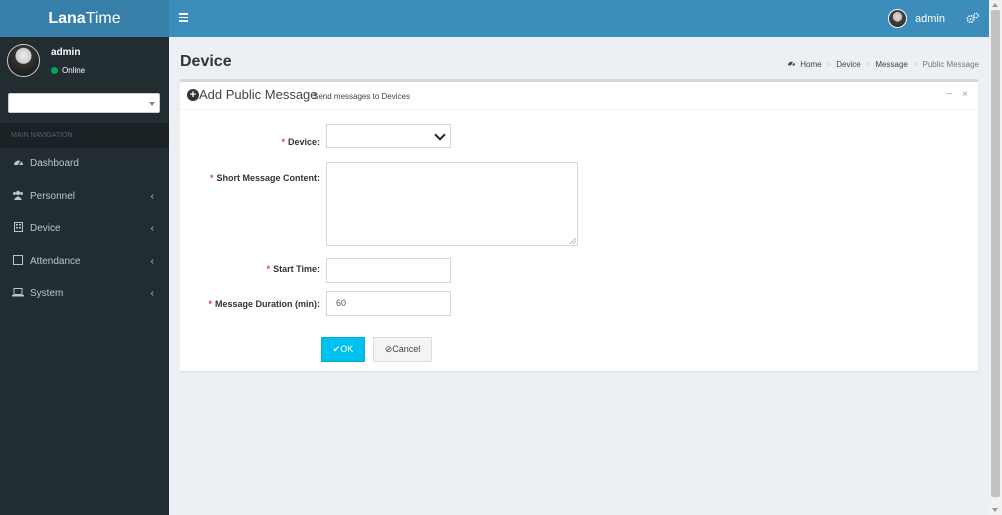 This screenshot has height=515, width=1002. Describe the element at coordinates (54, 163) in the screenshot. I see `sidebar-item-label: Dashboard` at that location.